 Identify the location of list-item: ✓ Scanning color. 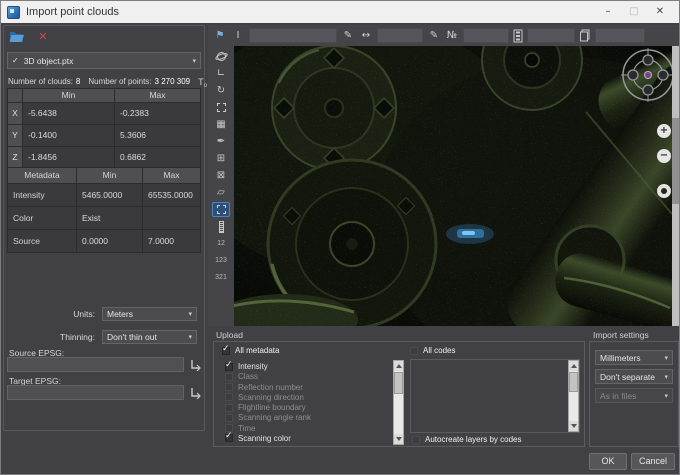
(308, 437).